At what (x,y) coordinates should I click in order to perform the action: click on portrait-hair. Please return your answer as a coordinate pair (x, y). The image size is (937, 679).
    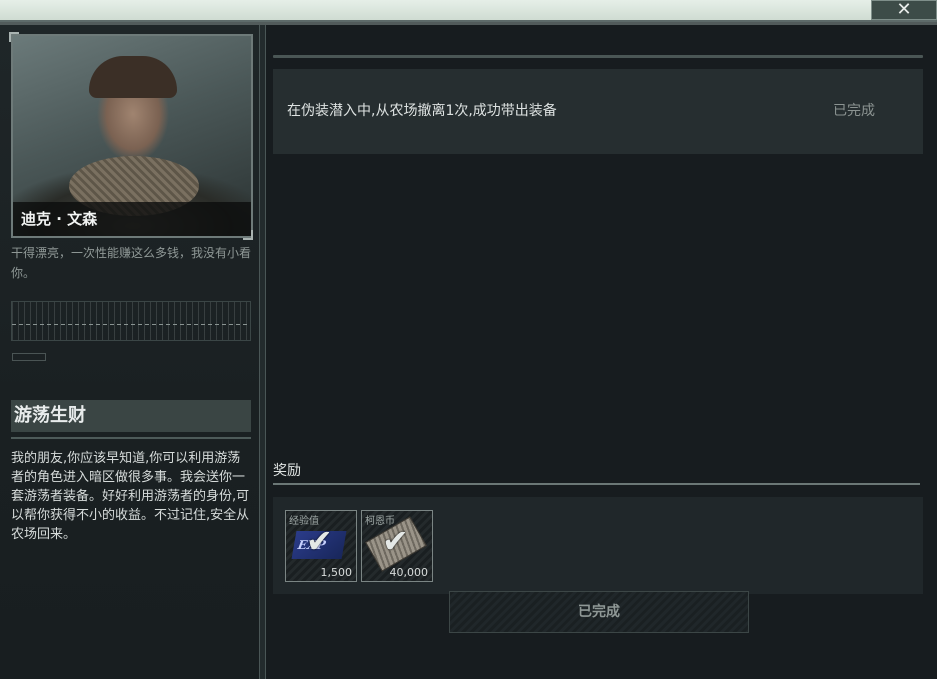
    Looking at the image, I should click on (133, 77).